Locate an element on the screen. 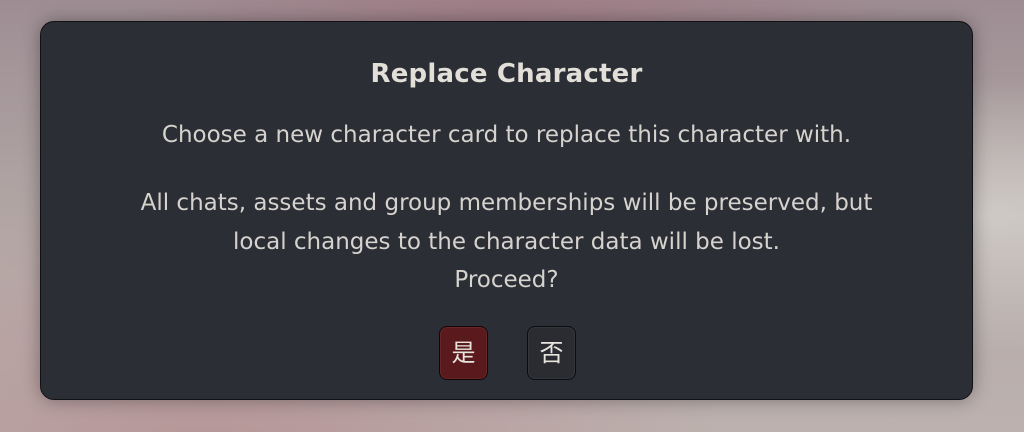  dialog-title: Replace Character is located at coordinates (506, 74).